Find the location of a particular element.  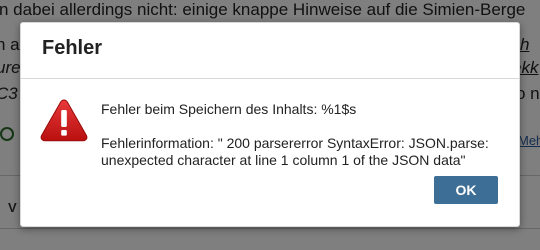

ok-button: OK is located at coordinates (466, 190).